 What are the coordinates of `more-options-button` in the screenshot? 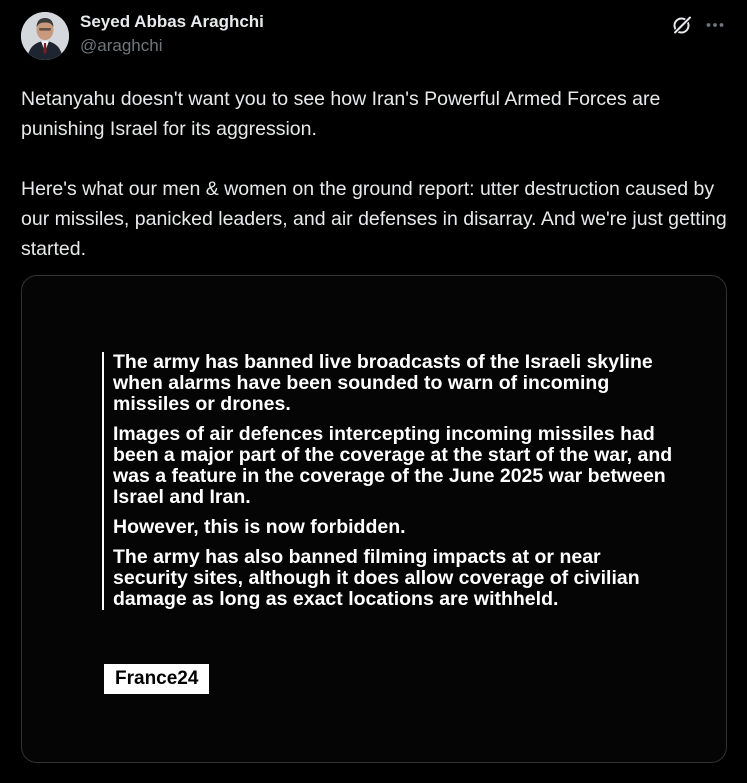 It's located at (715, 25).